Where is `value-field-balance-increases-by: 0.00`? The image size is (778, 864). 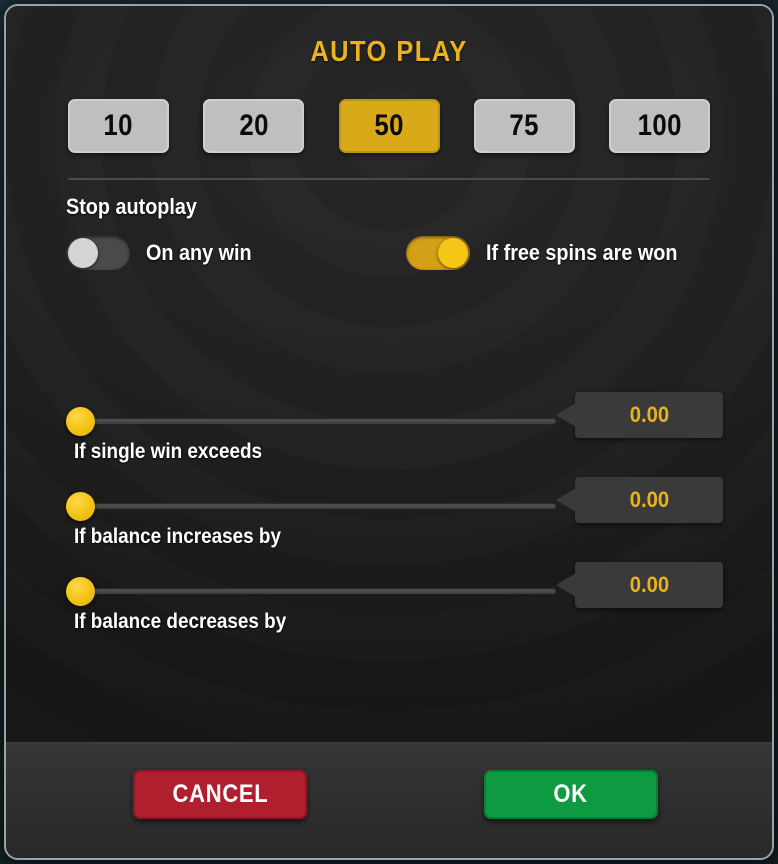 value-field-balance-increases-by: 0.00 is located at coordinates (649, 500).